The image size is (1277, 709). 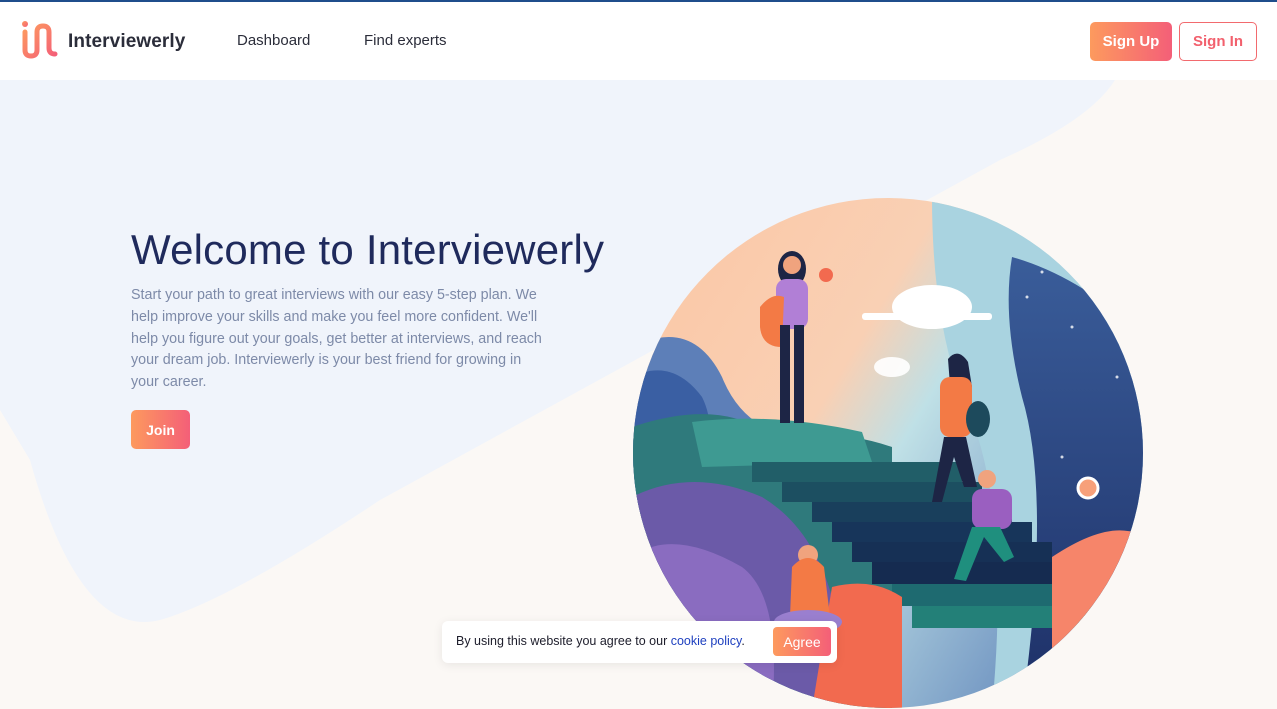 What do you see at coordinates (743, 641) in the screenshot?
I see `cookie-text-suffix: .` at bounding box center [743, 641].